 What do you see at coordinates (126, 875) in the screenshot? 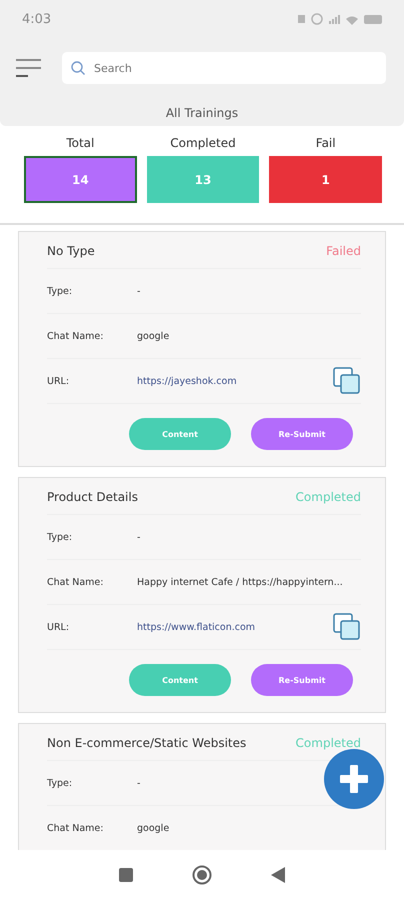
I see `recents-icon` at bounding box center [126, 875].